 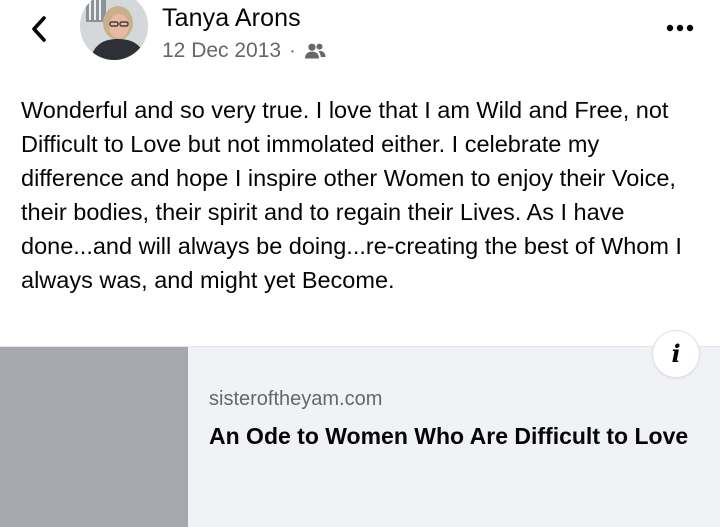 I want to click on profile-photo-icon, so click(x=114, y=30).